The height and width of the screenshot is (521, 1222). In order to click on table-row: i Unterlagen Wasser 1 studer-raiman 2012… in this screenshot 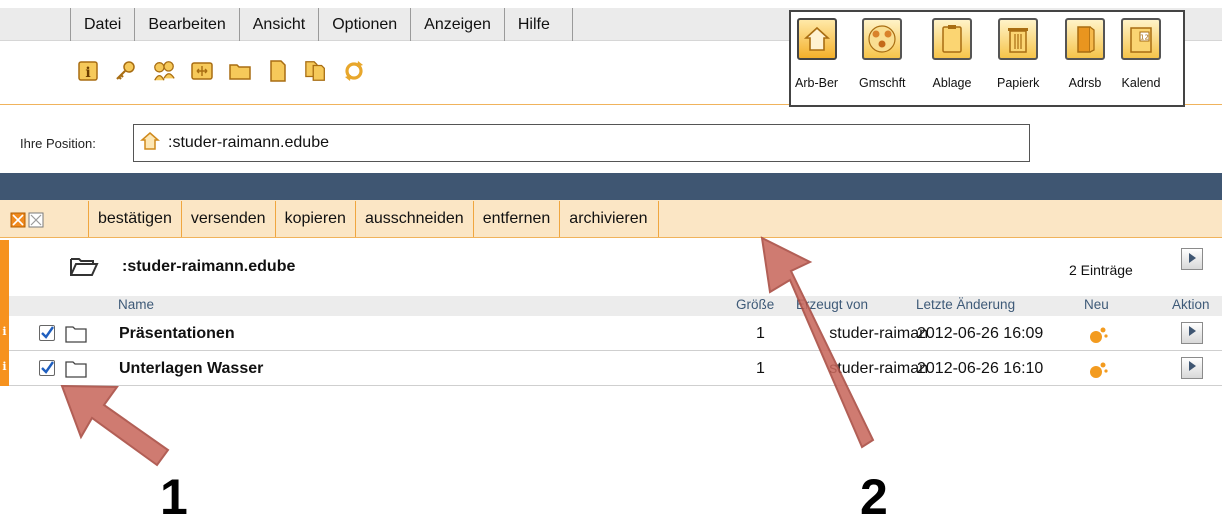, I will do `click(612, 369)`.